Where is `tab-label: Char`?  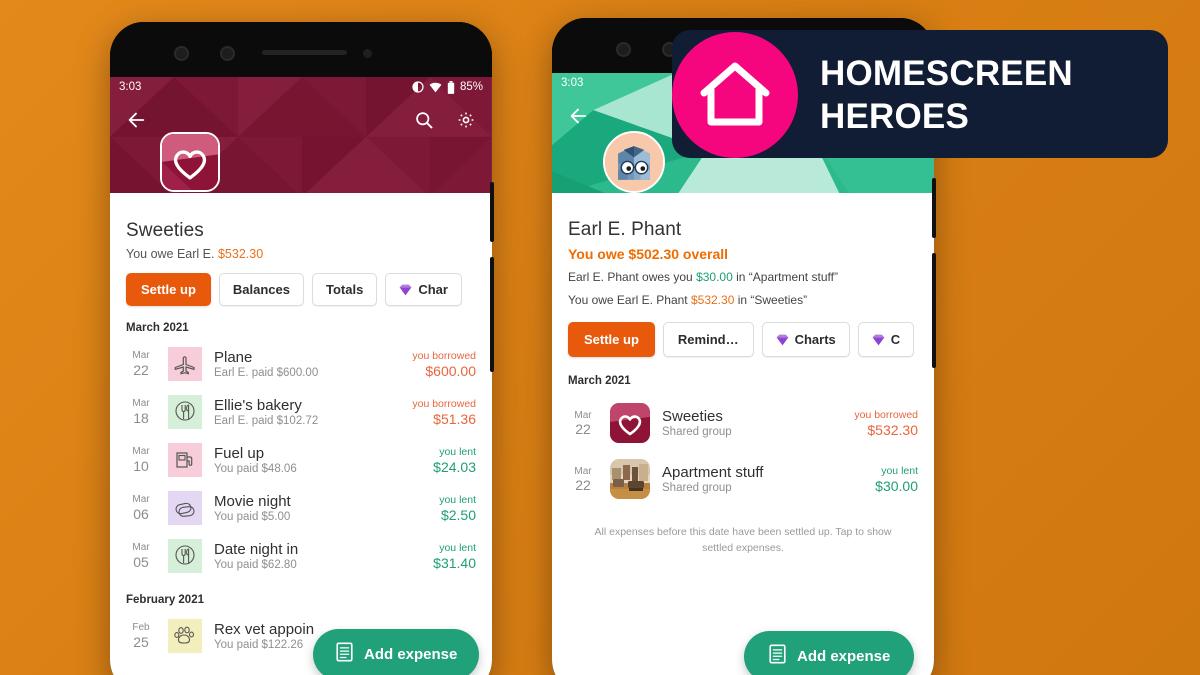
tab-label: Char is located at coordinates (433, 289).